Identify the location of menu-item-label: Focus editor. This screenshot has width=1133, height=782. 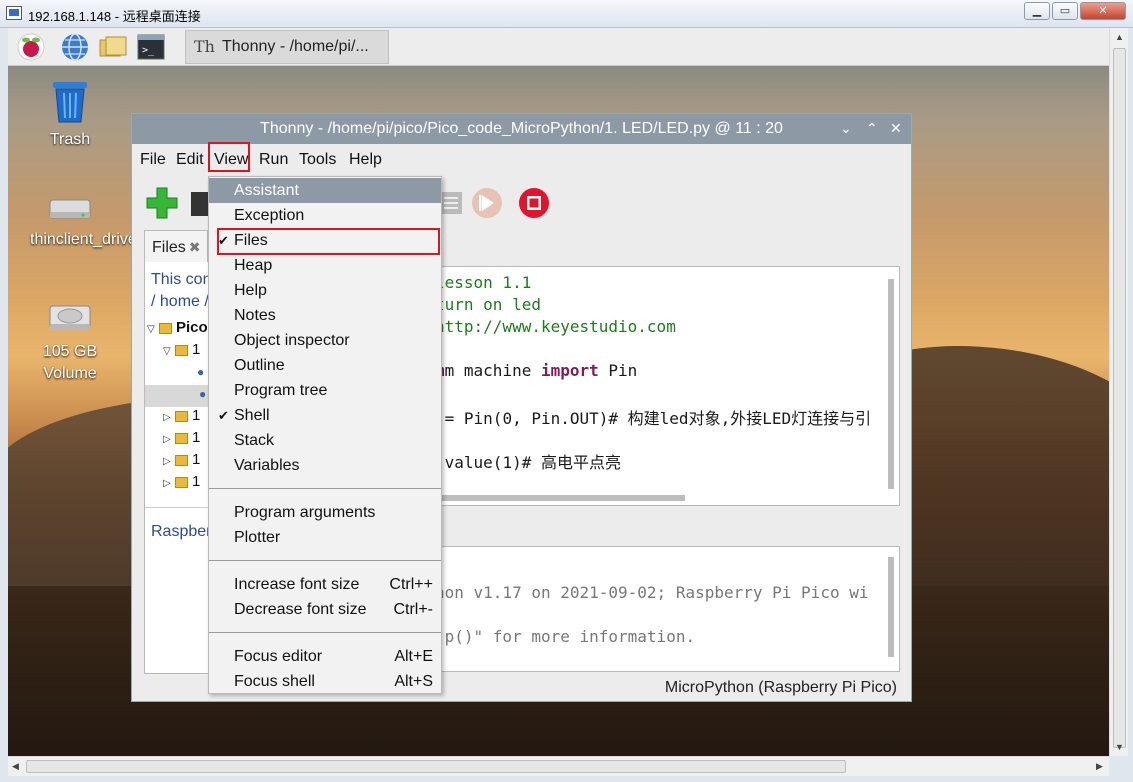
(278, 656).